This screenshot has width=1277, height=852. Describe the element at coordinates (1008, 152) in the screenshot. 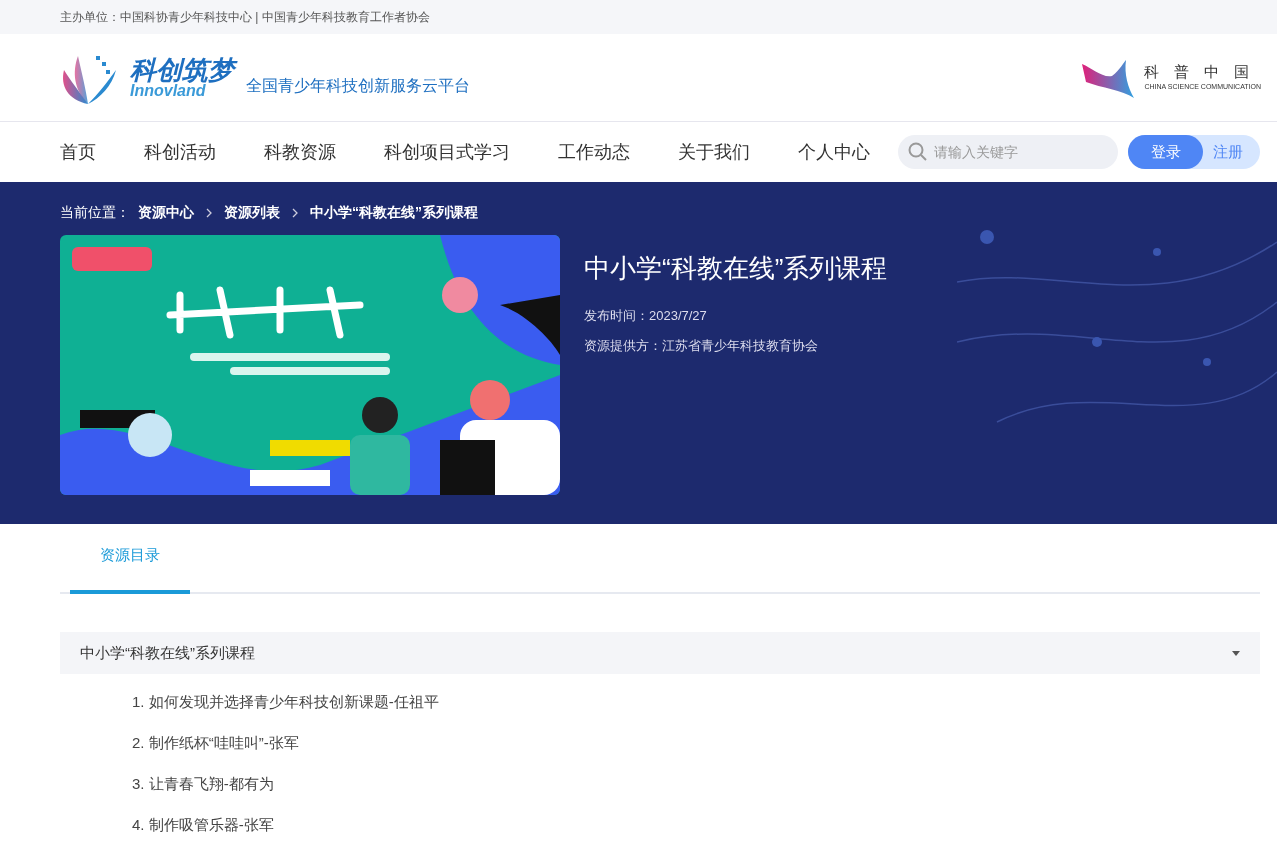

I see `search-field: 请输入关键字` at that location.